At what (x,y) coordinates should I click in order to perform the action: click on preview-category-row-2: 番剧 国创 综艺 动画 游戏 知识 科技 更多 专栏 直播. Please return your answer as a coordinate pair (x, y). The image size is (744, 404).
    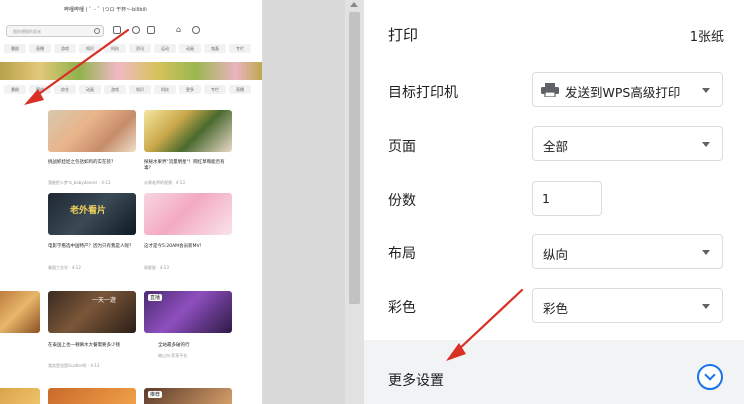
    Looking at the image, I should click on (127, 89).